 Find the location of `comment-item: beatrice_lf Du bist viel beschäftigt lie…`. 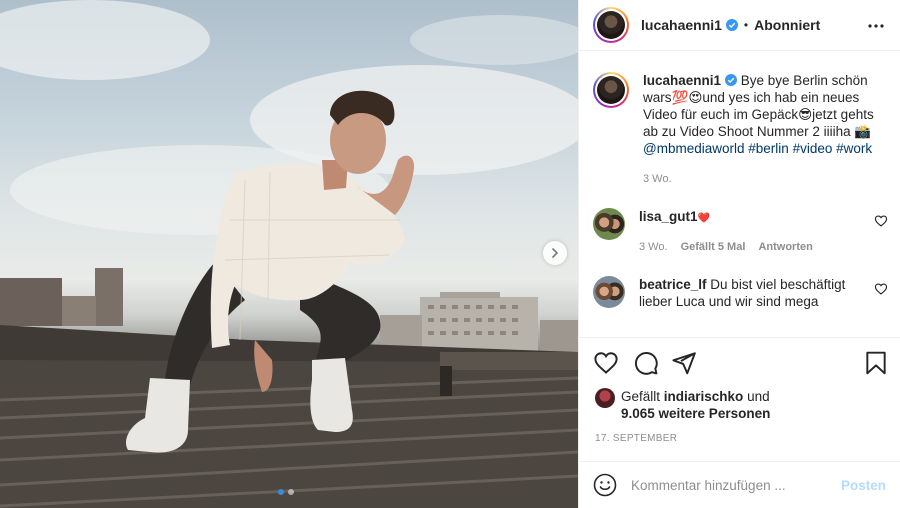

comment-item: beatrice_lf Du bist viel beschäftigt lie… is located at coordinates (740, 293).